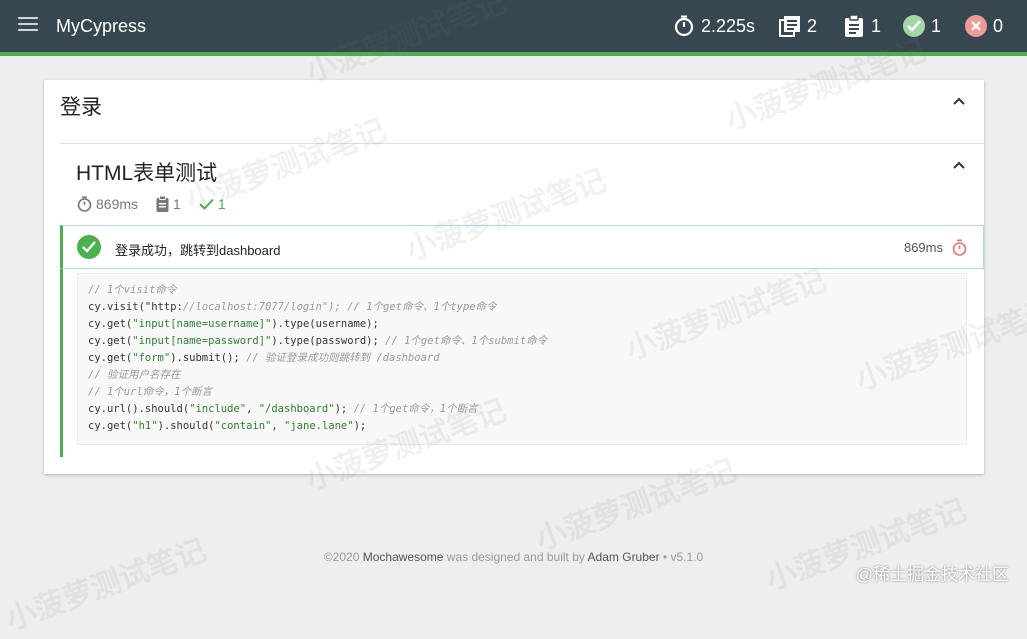  What do you see at coordinates (998, 25) in the screenshot?
I see `failures-count: 0` at bounding box center [998, 25].